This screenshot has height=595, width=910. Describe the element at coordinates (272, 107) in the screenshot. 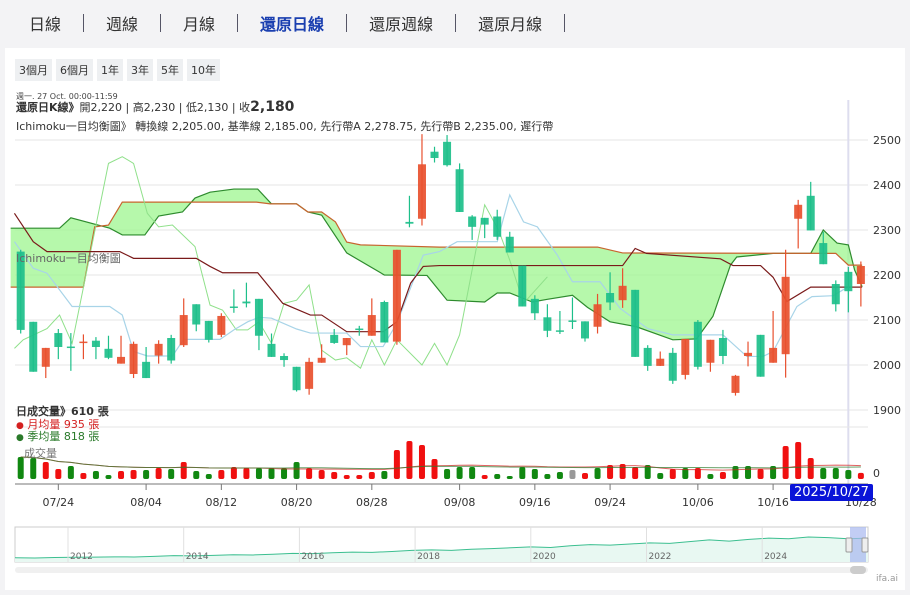

I see `close-value: 2,180` at that location.